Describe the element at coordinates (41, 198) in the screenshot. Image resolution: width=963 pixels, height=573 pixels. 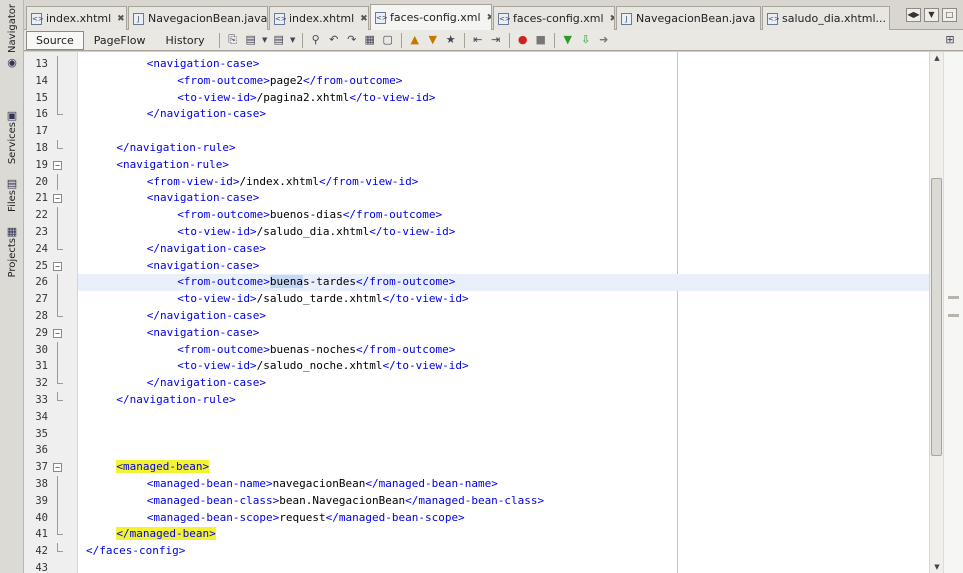
I see `line-number: 21` at that location.